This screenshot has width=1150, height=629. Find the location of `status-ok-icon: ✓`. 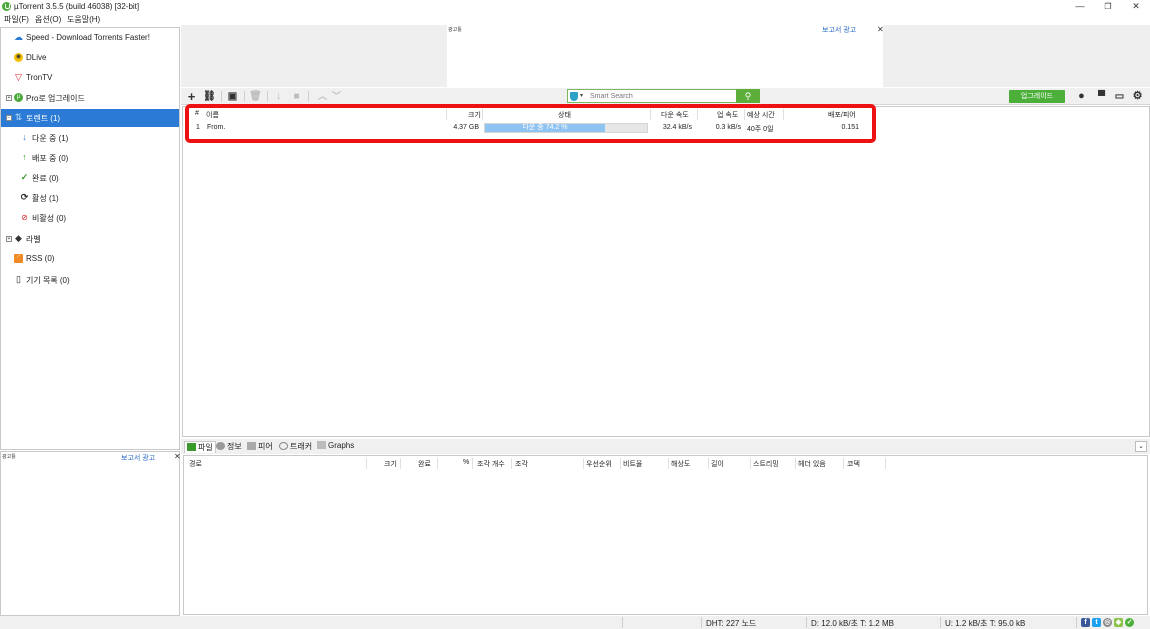

status-ok-icon: ✓ is located at coordinates (1129, 622).